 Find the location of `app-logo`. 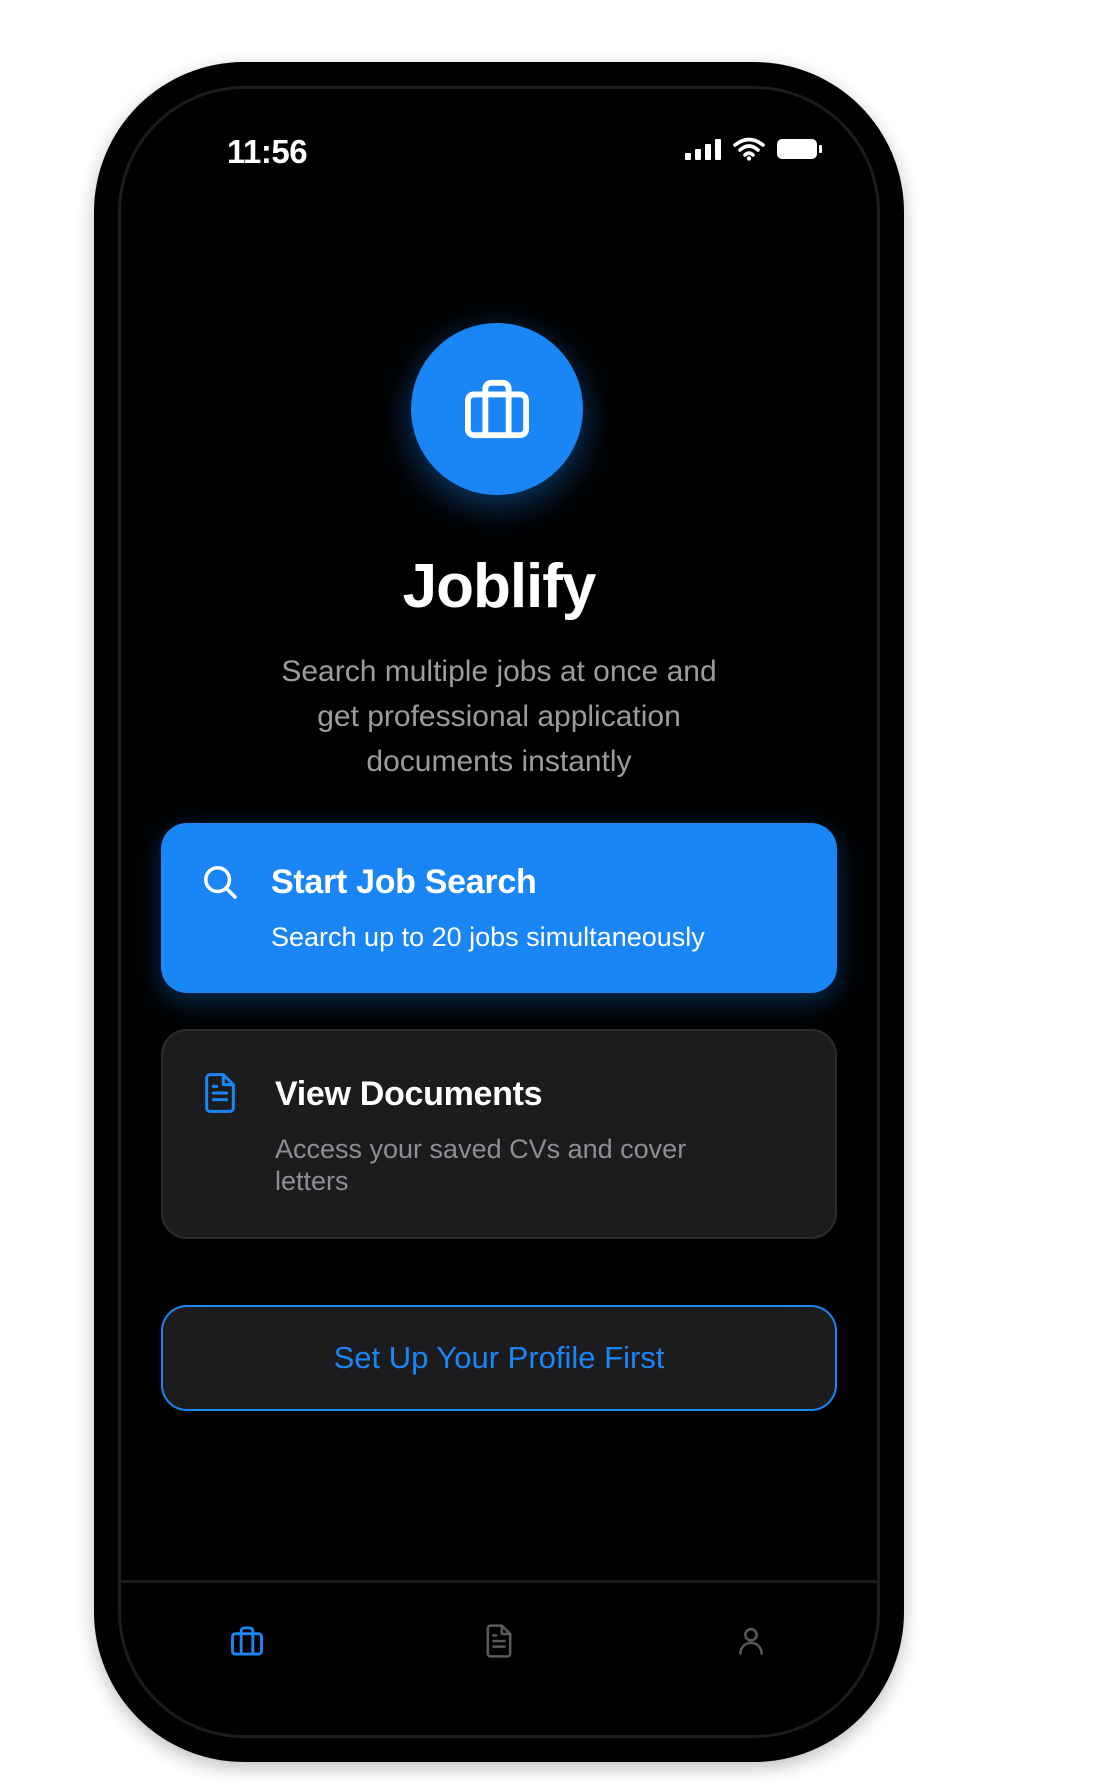

app-logo is located at coordinates (497, 409).